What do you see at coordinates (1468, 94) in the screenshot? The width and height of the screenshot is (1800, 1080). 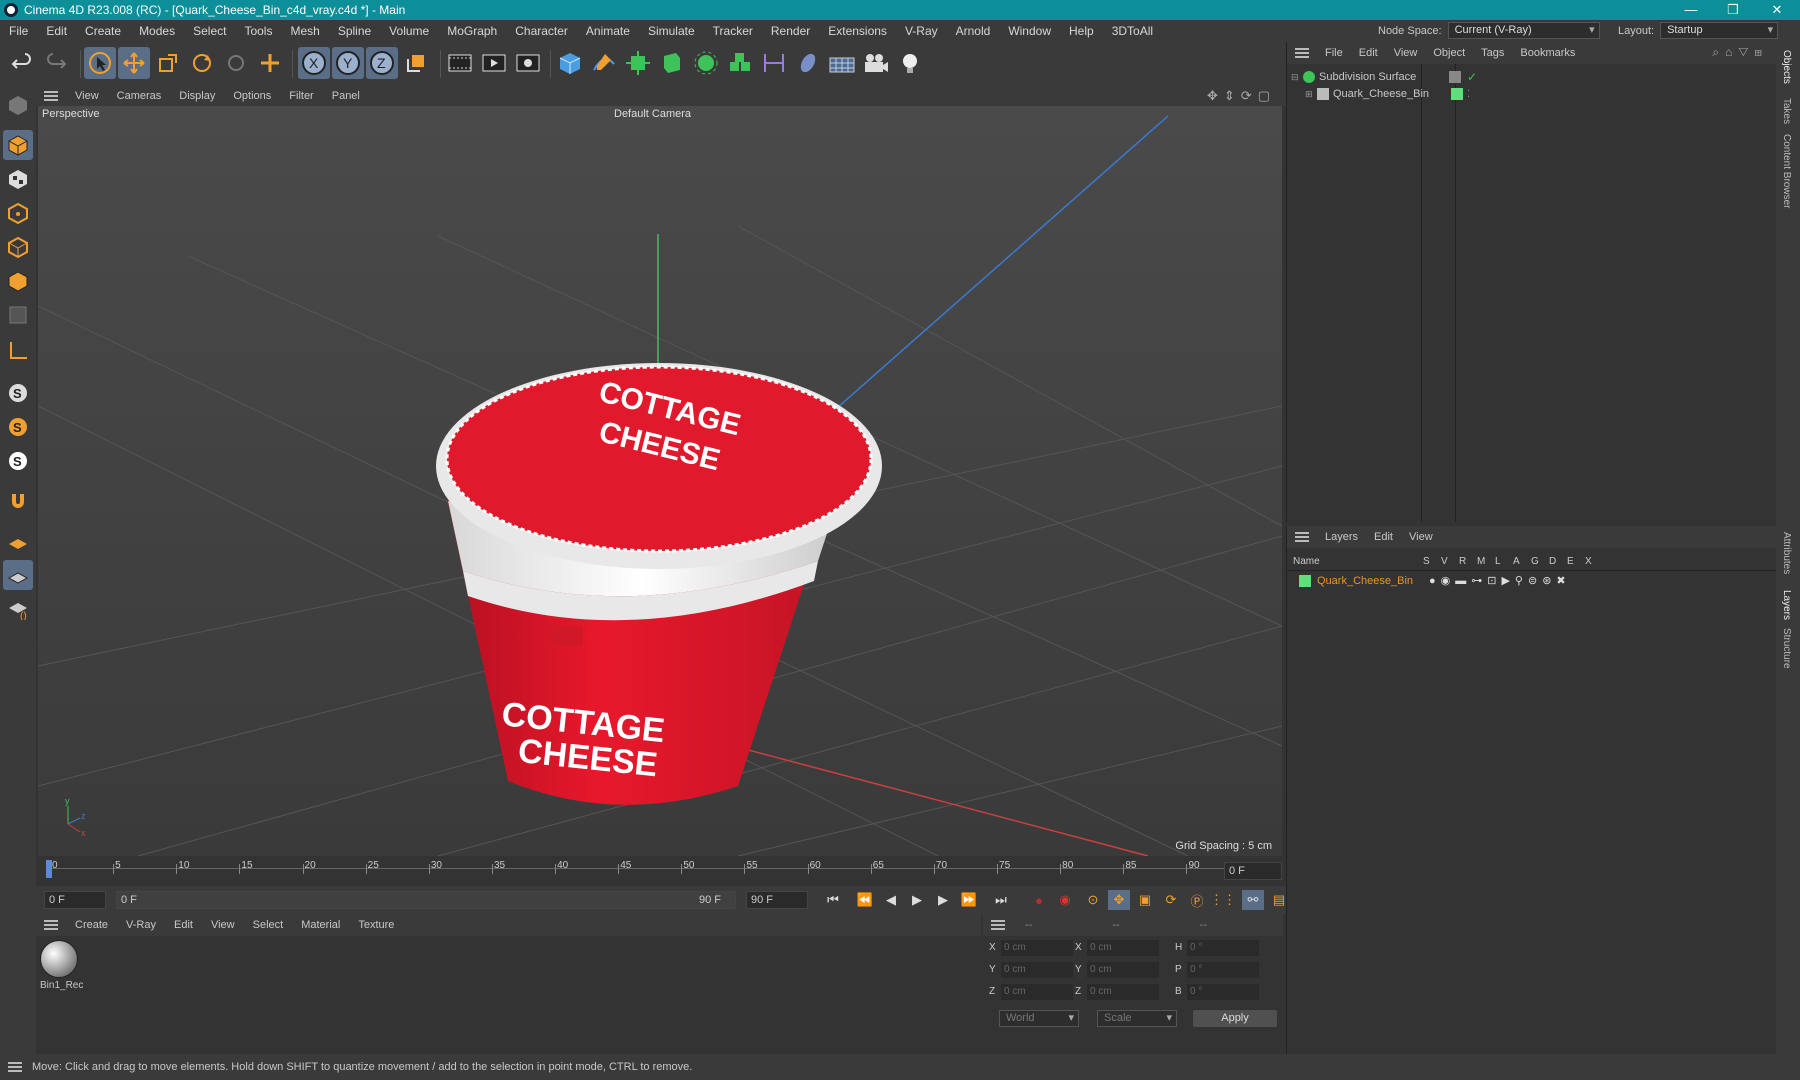 I see `visibility-dots-icon: ⁚` at bounding box center [1468, 94].